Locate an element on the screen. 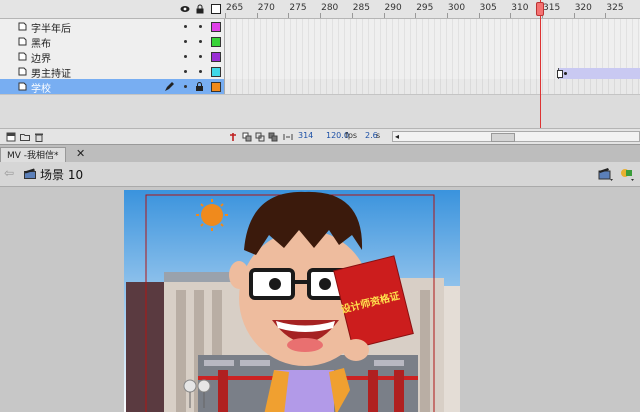 Image resolution: width=640 pixels, height=412 pixels. frame-ruler: 265 270 275 280 285 290 295 300 305 310 315 320 325 is located at coordinates (432, 9).